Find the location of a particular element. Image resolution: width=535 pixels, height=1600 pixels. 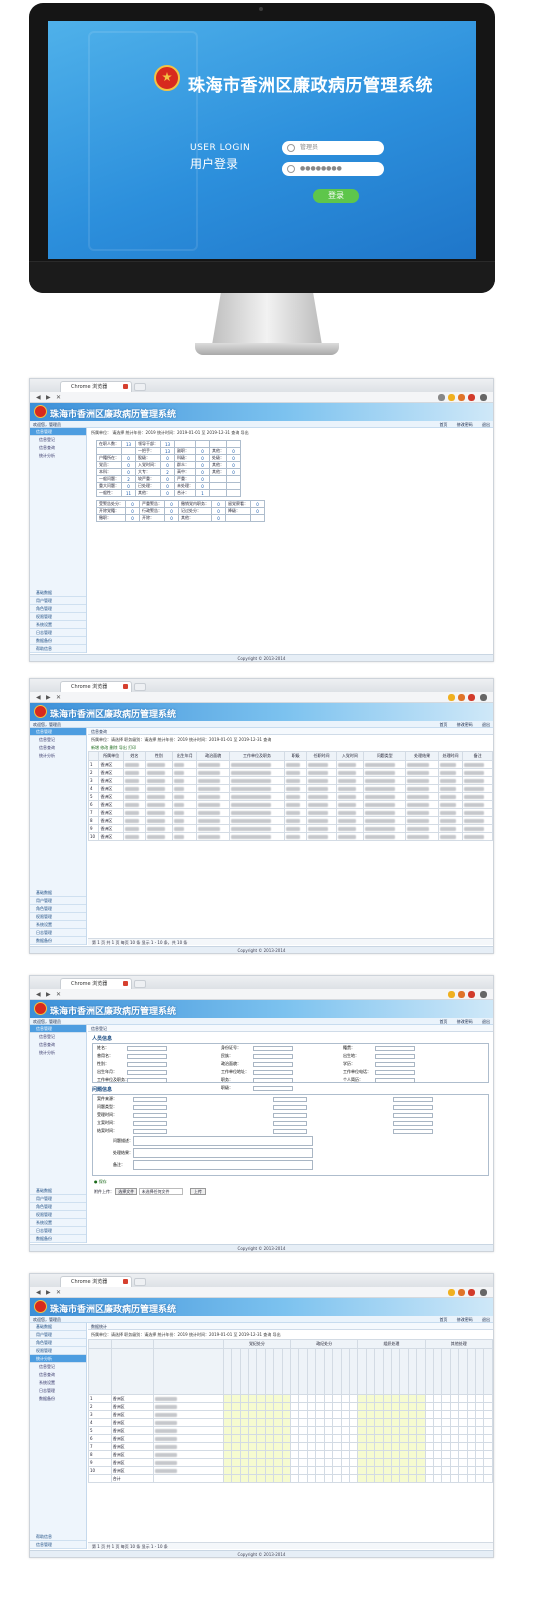

sidebar-sub: 日志管理 is located at coordinates (58, 1391).